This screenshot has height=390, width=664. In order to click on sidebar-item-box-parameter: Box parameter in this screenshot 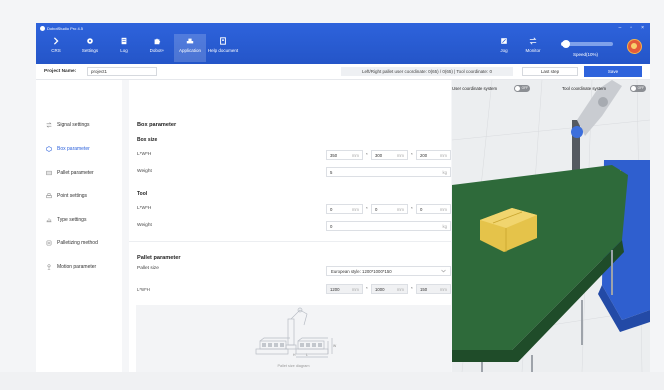, I will do `click(68, 149)`.